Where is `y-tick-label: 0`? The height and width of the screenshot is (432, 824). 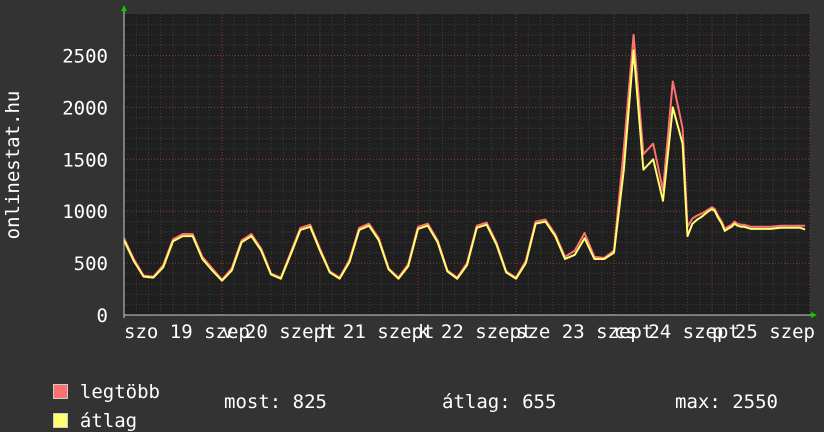 y-tick-label: 0 is located at coordinates (102, 316).